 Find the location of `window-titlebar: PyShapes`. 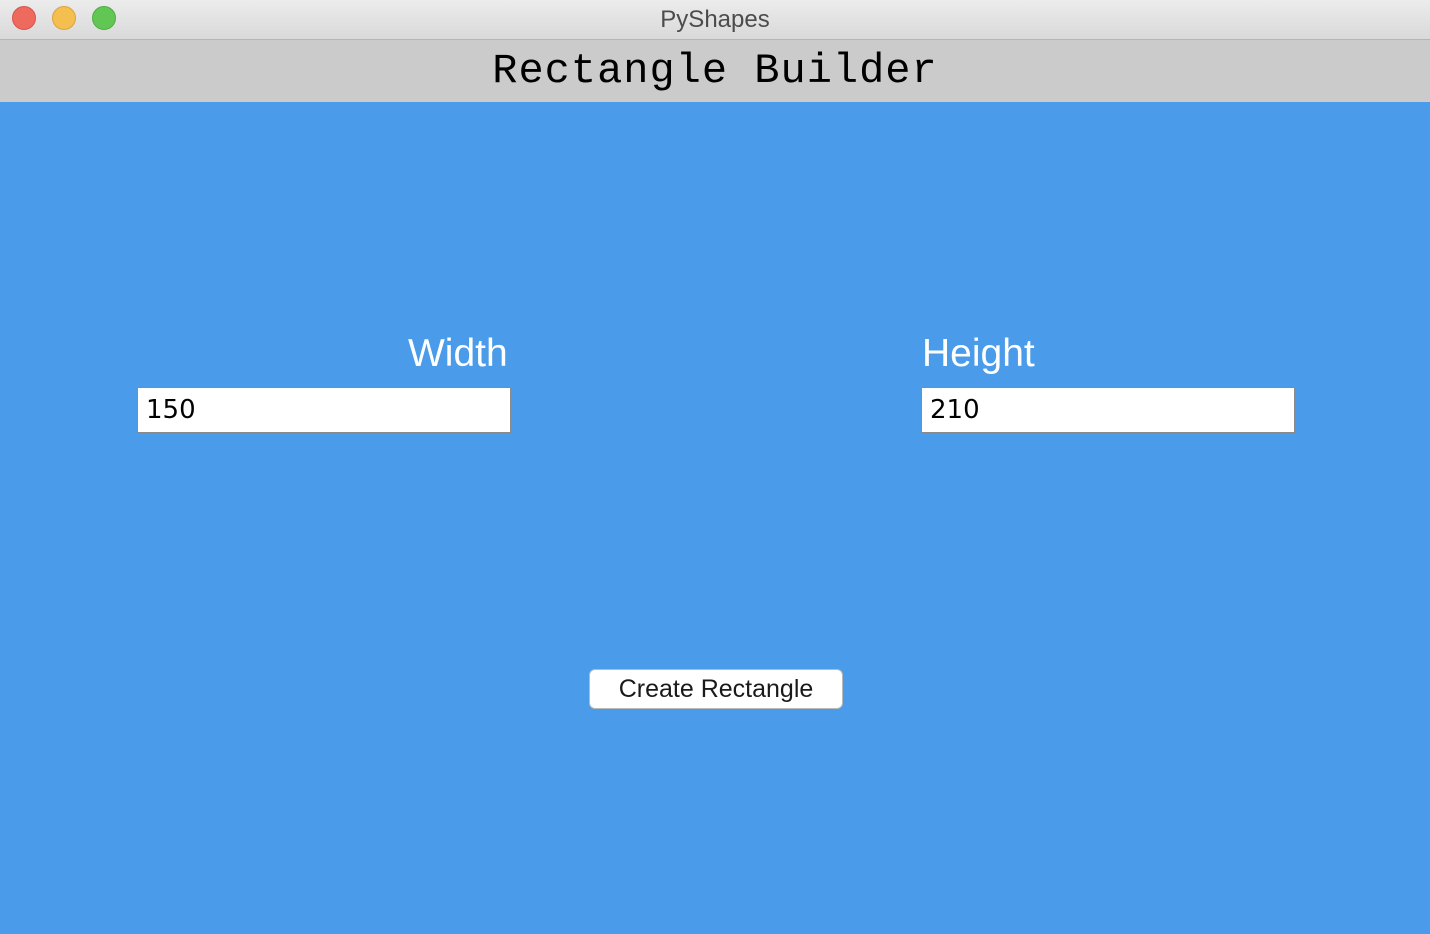

window-titlebar: PyShapes is located at coordinates (715, 20).